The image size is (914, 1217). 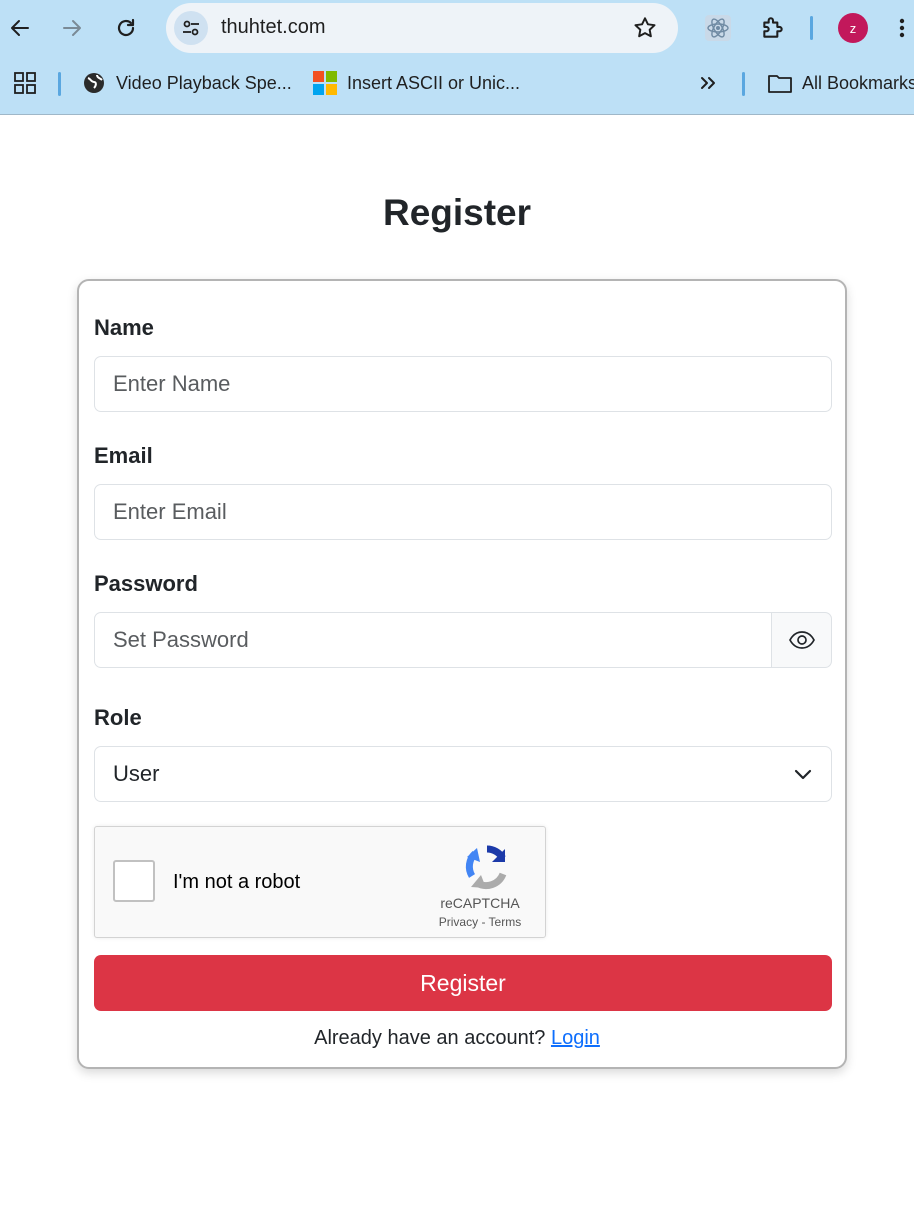 What do you see at coordinates (457, 212) in the screenshot?
I see `page-title: Register` at bounding box center [457, 212].